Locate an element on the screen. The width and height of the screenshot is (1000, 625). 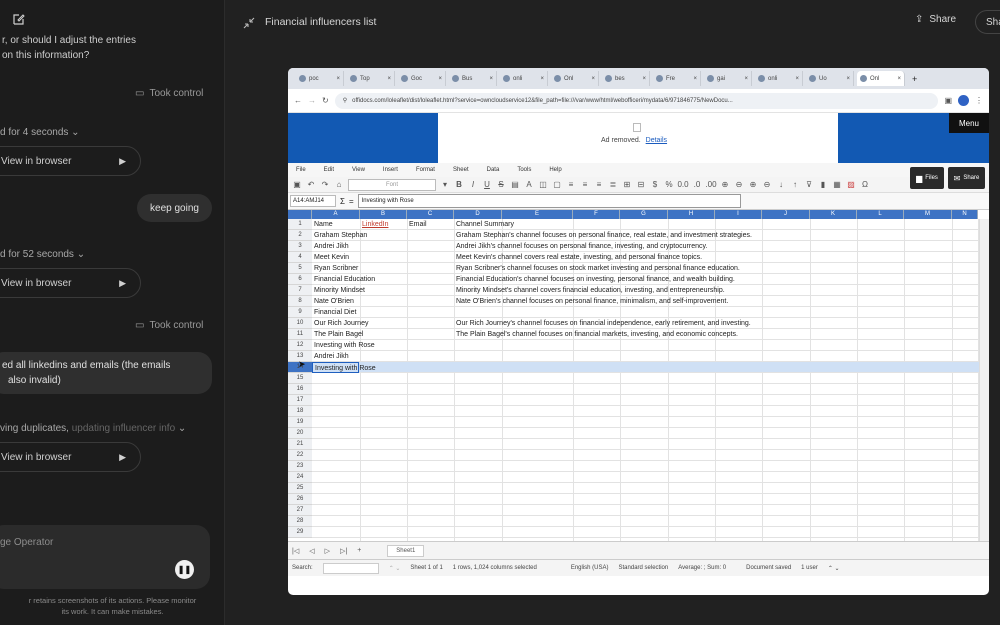
cell-c24 is located at coordinates (408, 477).